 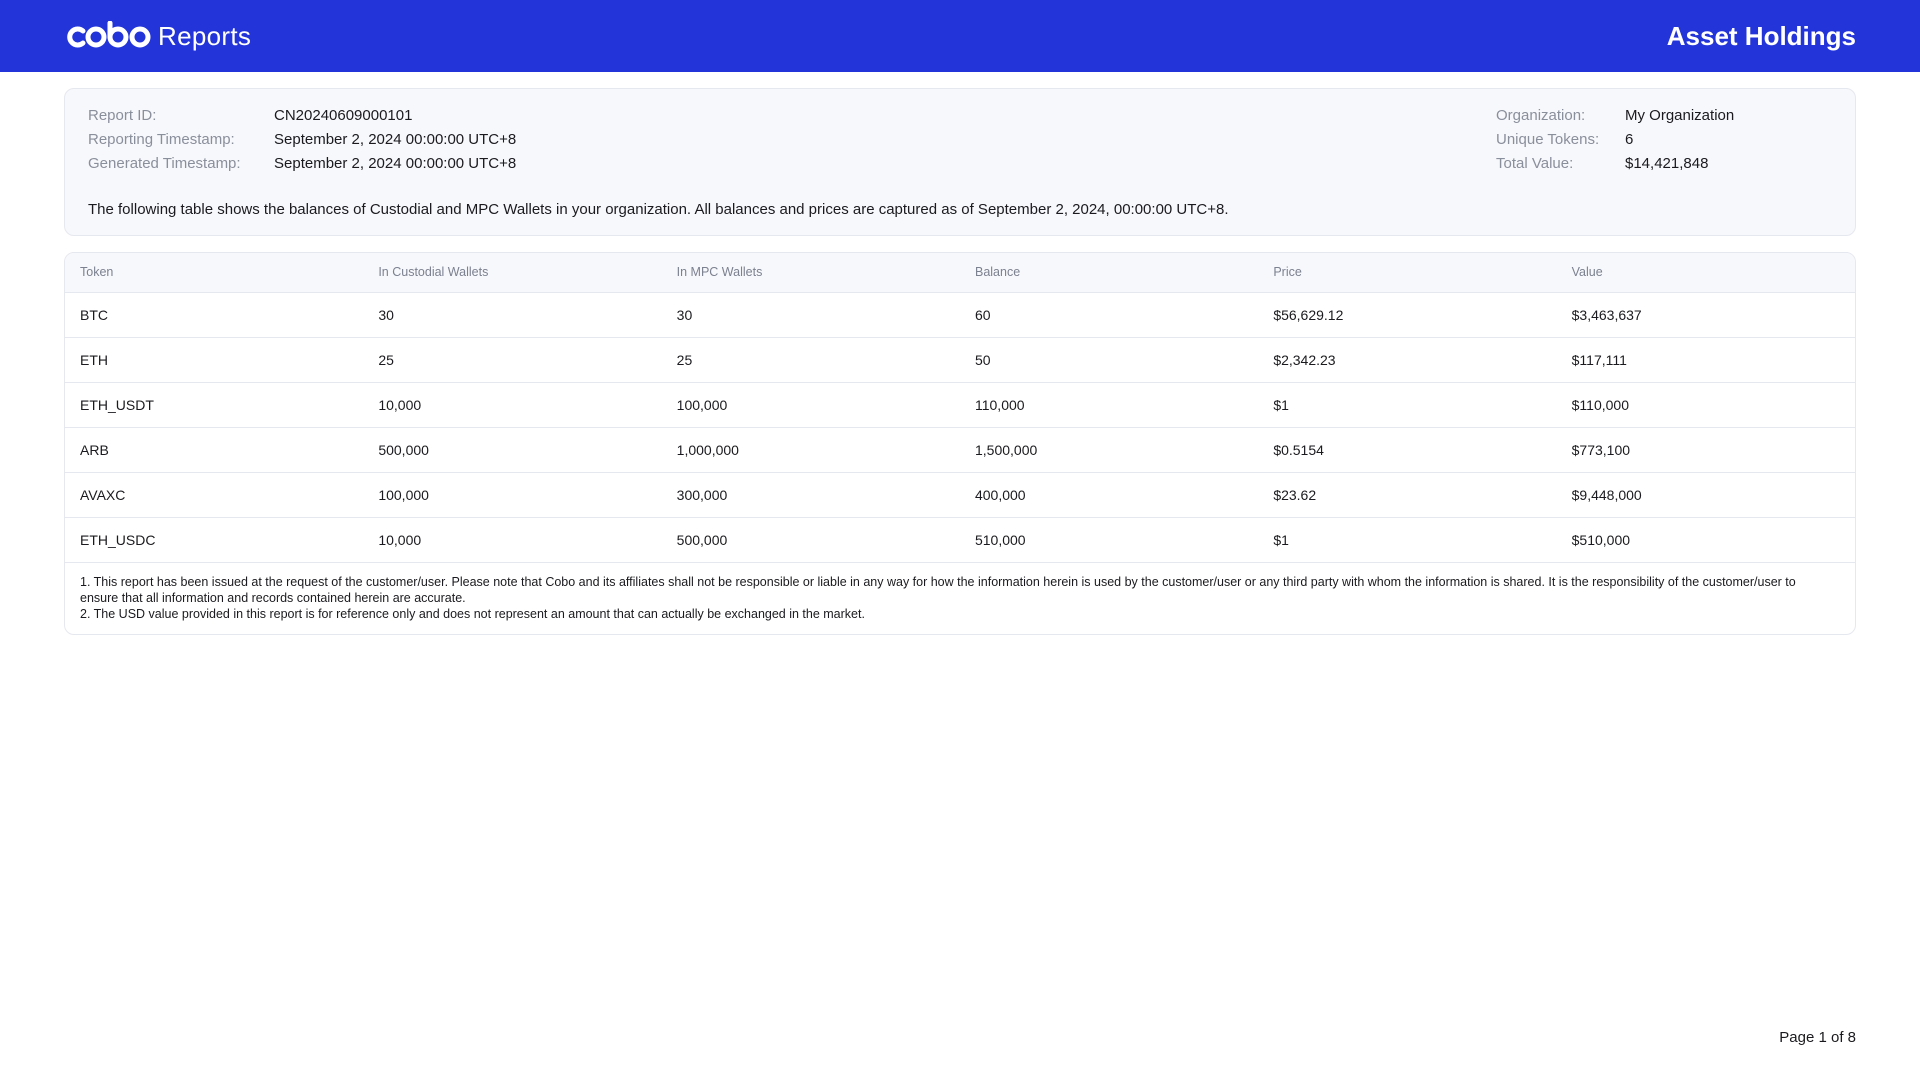 What do you see at coordinates (1109, 273) in the screenshot?
I see `column-header-balance: Balance` at bounding box center [1109, 273].